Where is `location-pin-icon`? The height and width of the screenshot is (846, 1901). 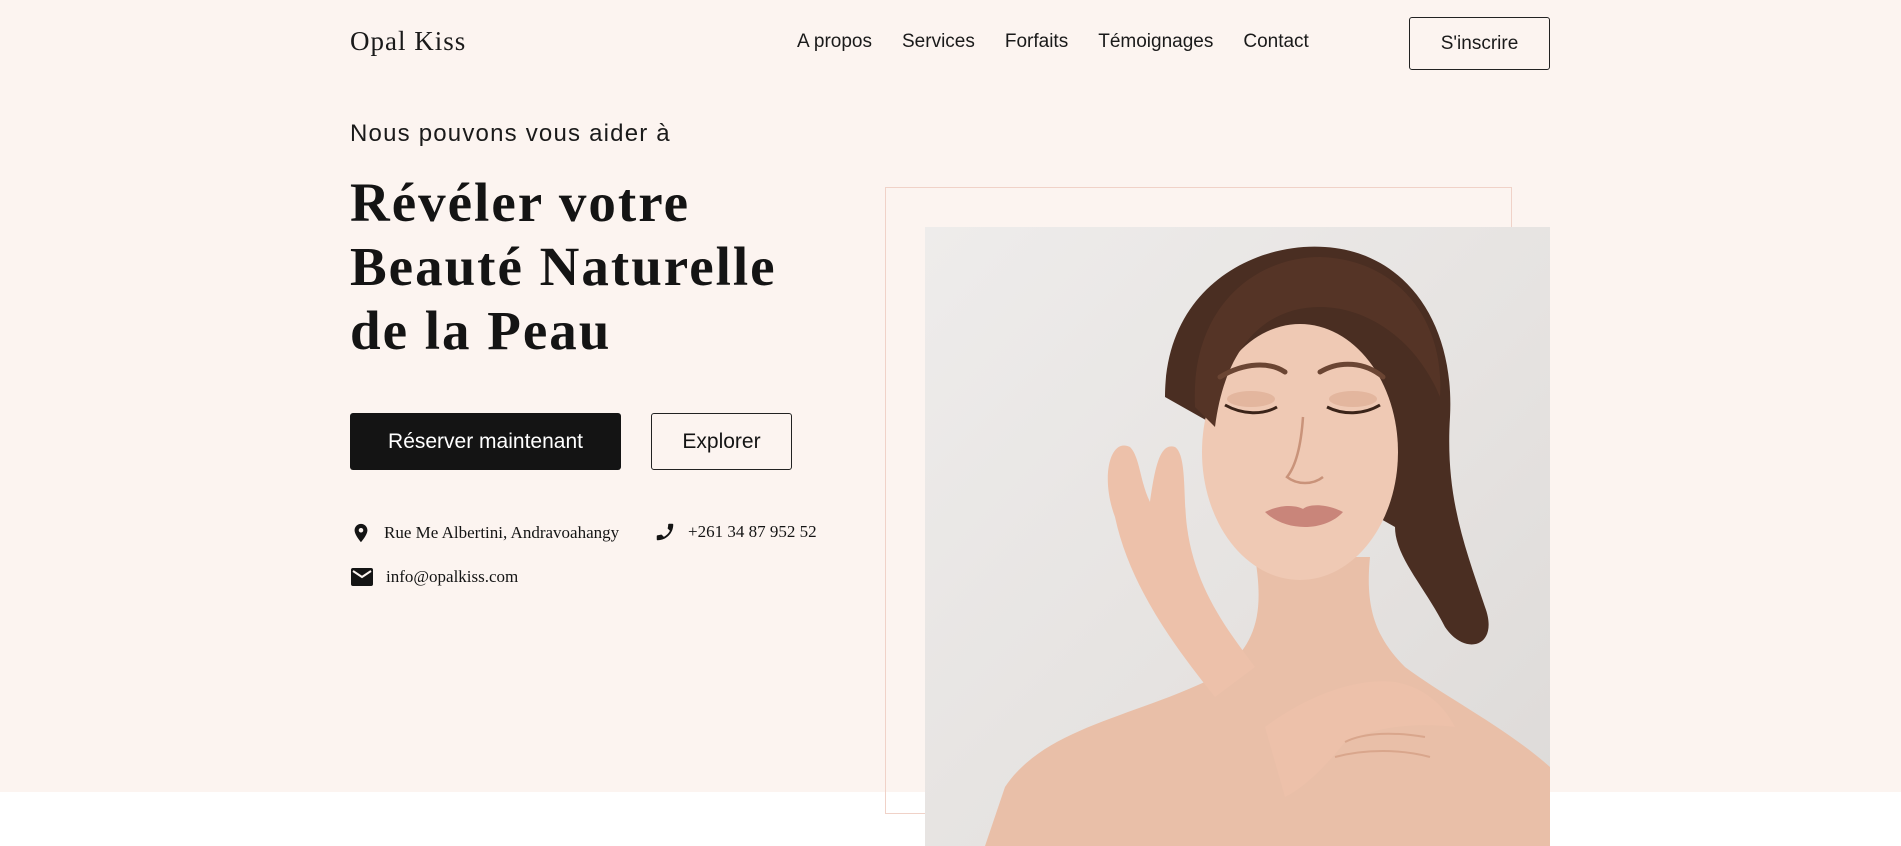
location-pin-icon is located at coordinates (361, 533).